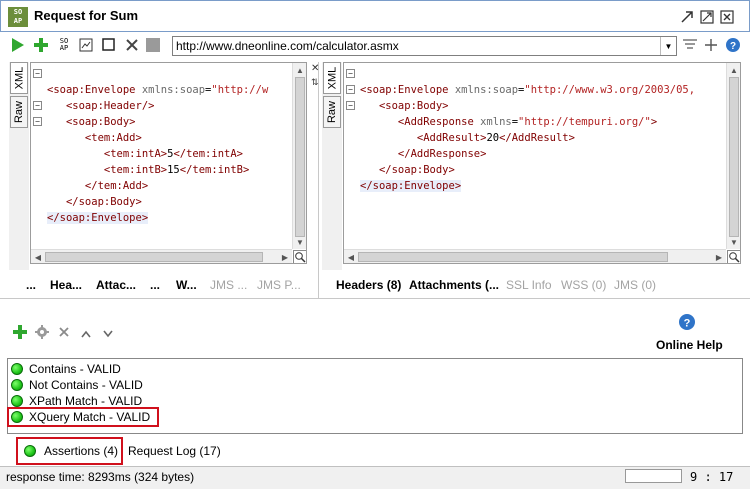  I want to click on run-icon, so click(18, 45).